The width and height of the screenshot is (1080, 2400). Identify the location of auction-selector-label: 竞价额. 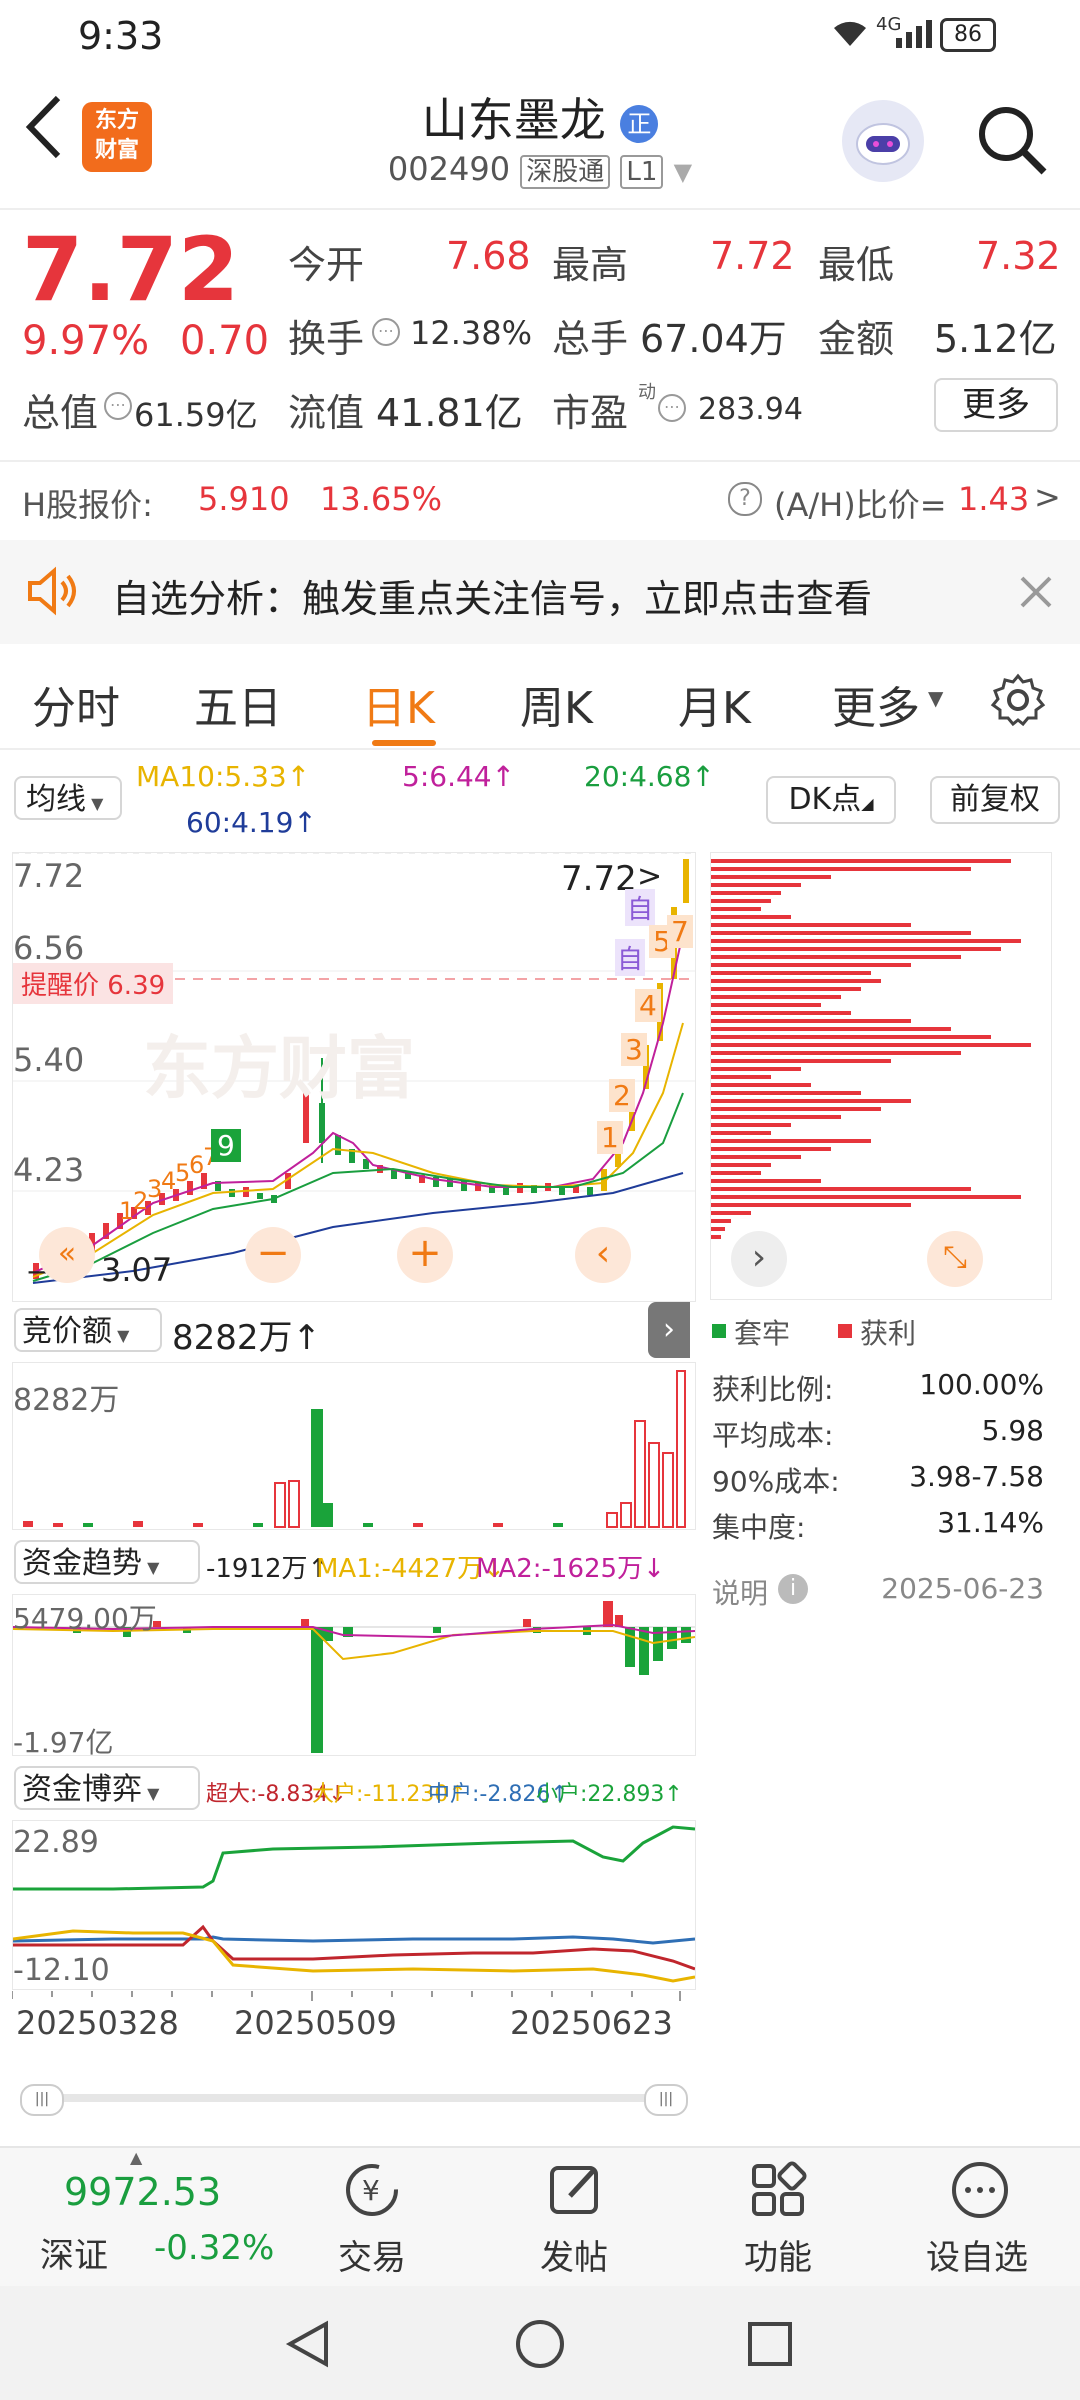
(67, 1331).